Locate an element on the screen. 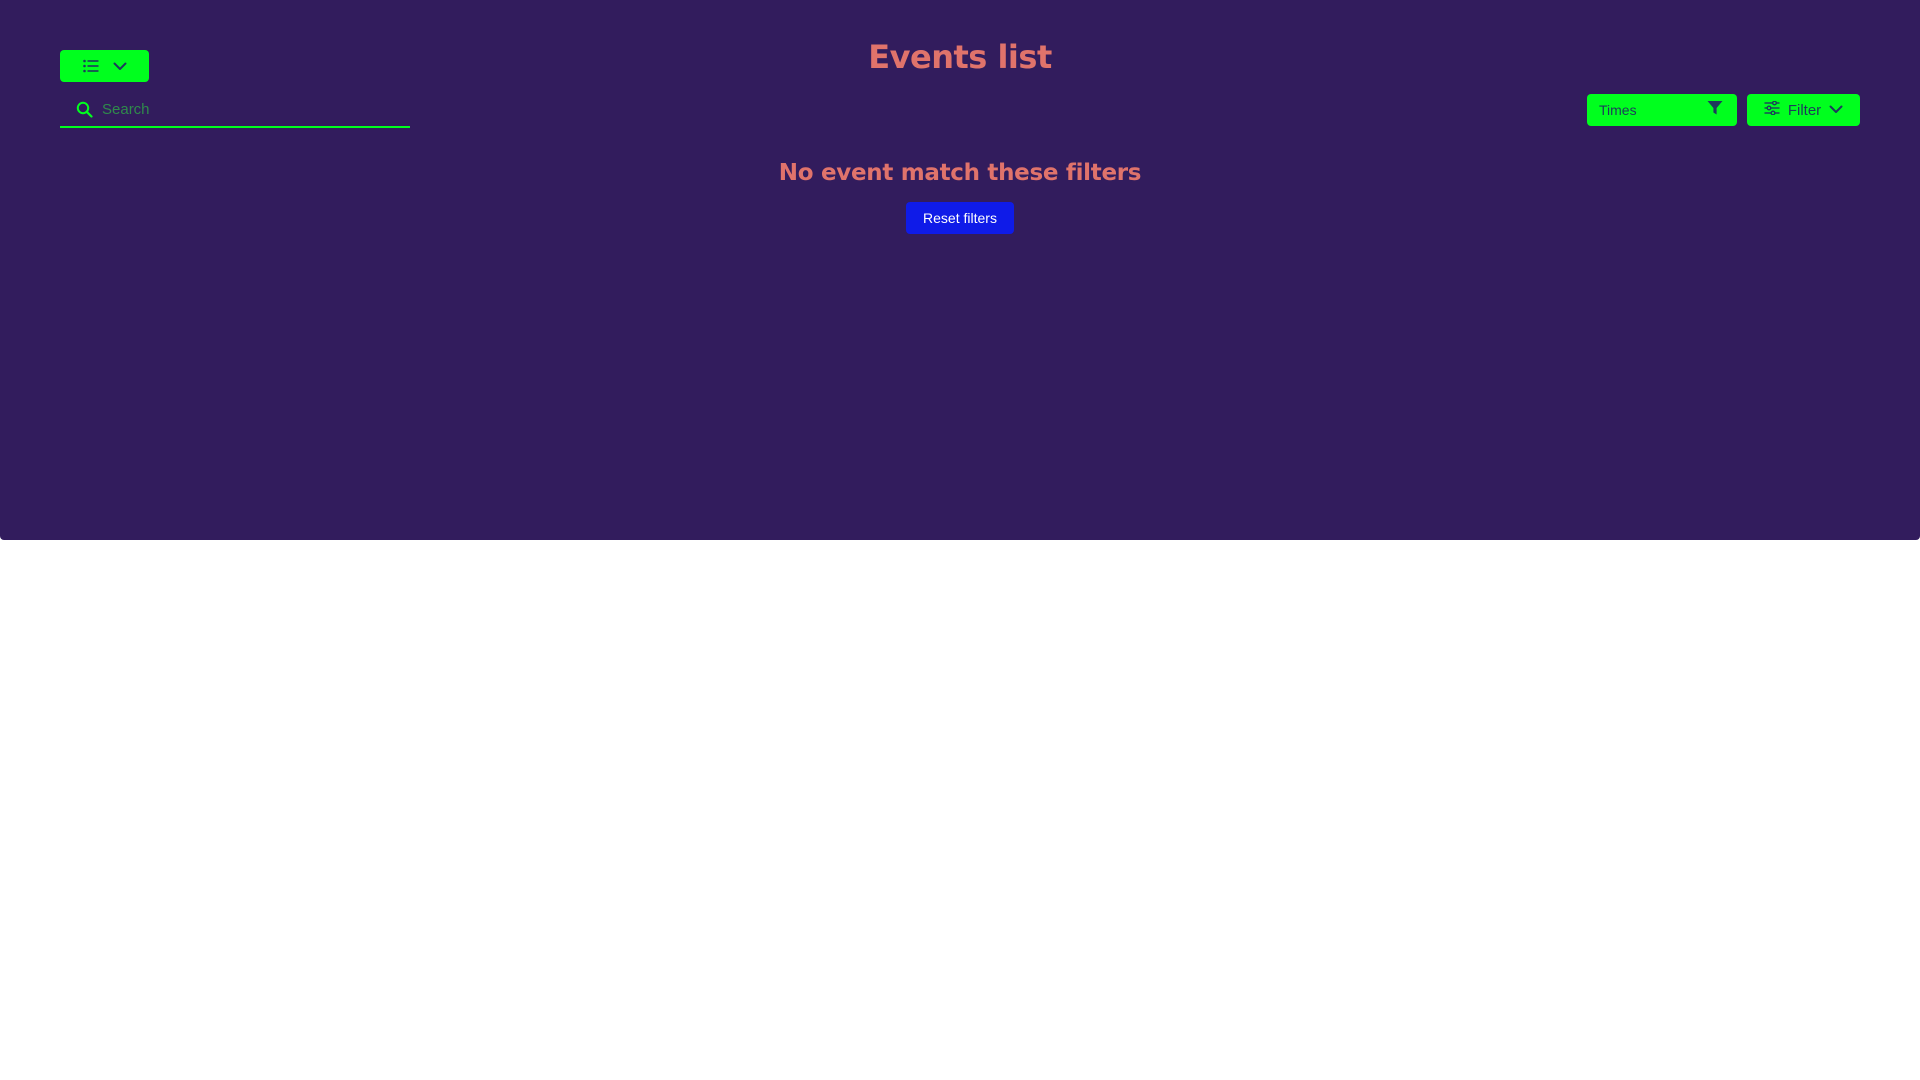  chevron-down-icon is located at coordinates (1836, 110).